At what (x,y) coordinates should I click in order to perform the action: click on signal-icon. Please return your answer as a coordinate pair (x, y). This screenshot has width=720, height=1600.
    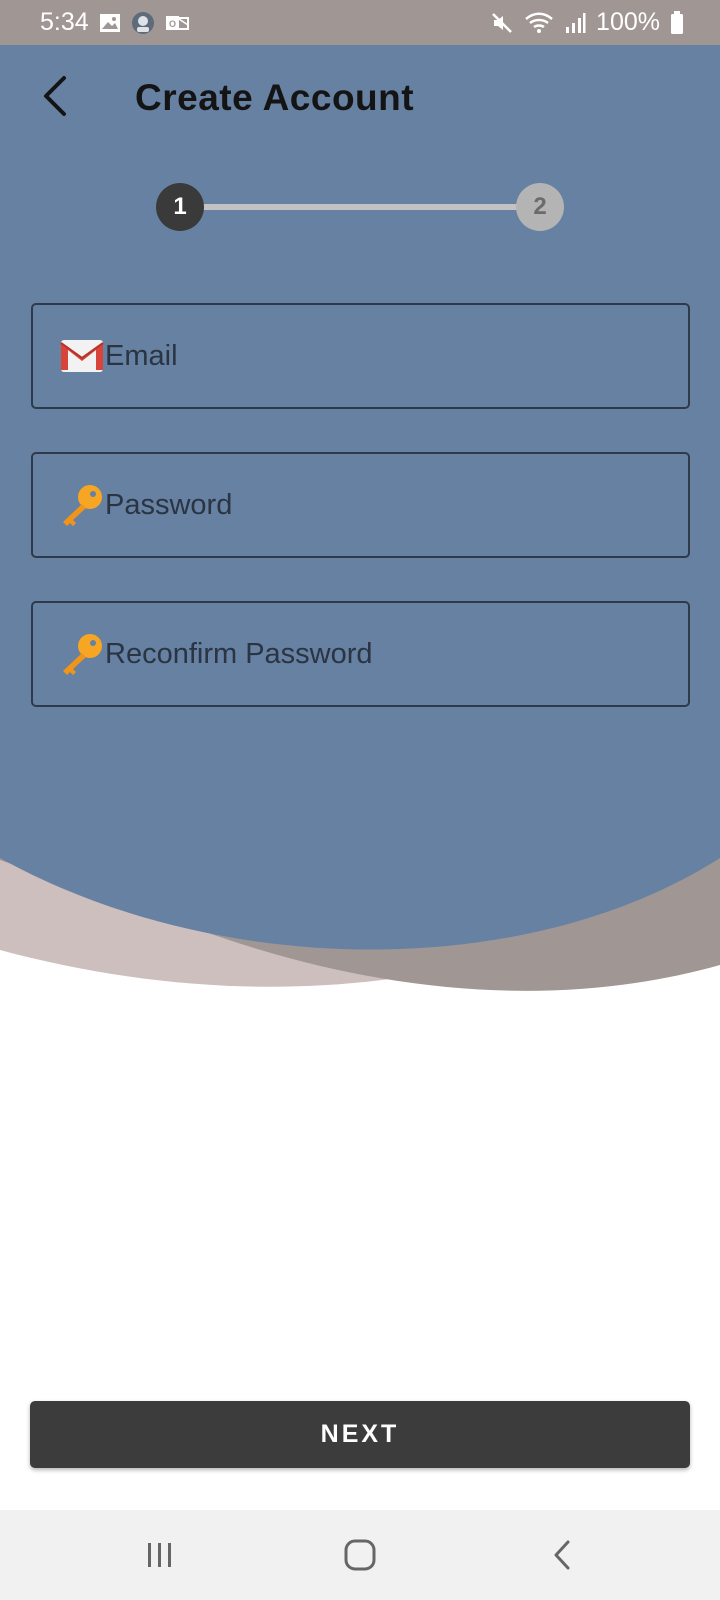
    Looking at the image, I should click on (575, 23).